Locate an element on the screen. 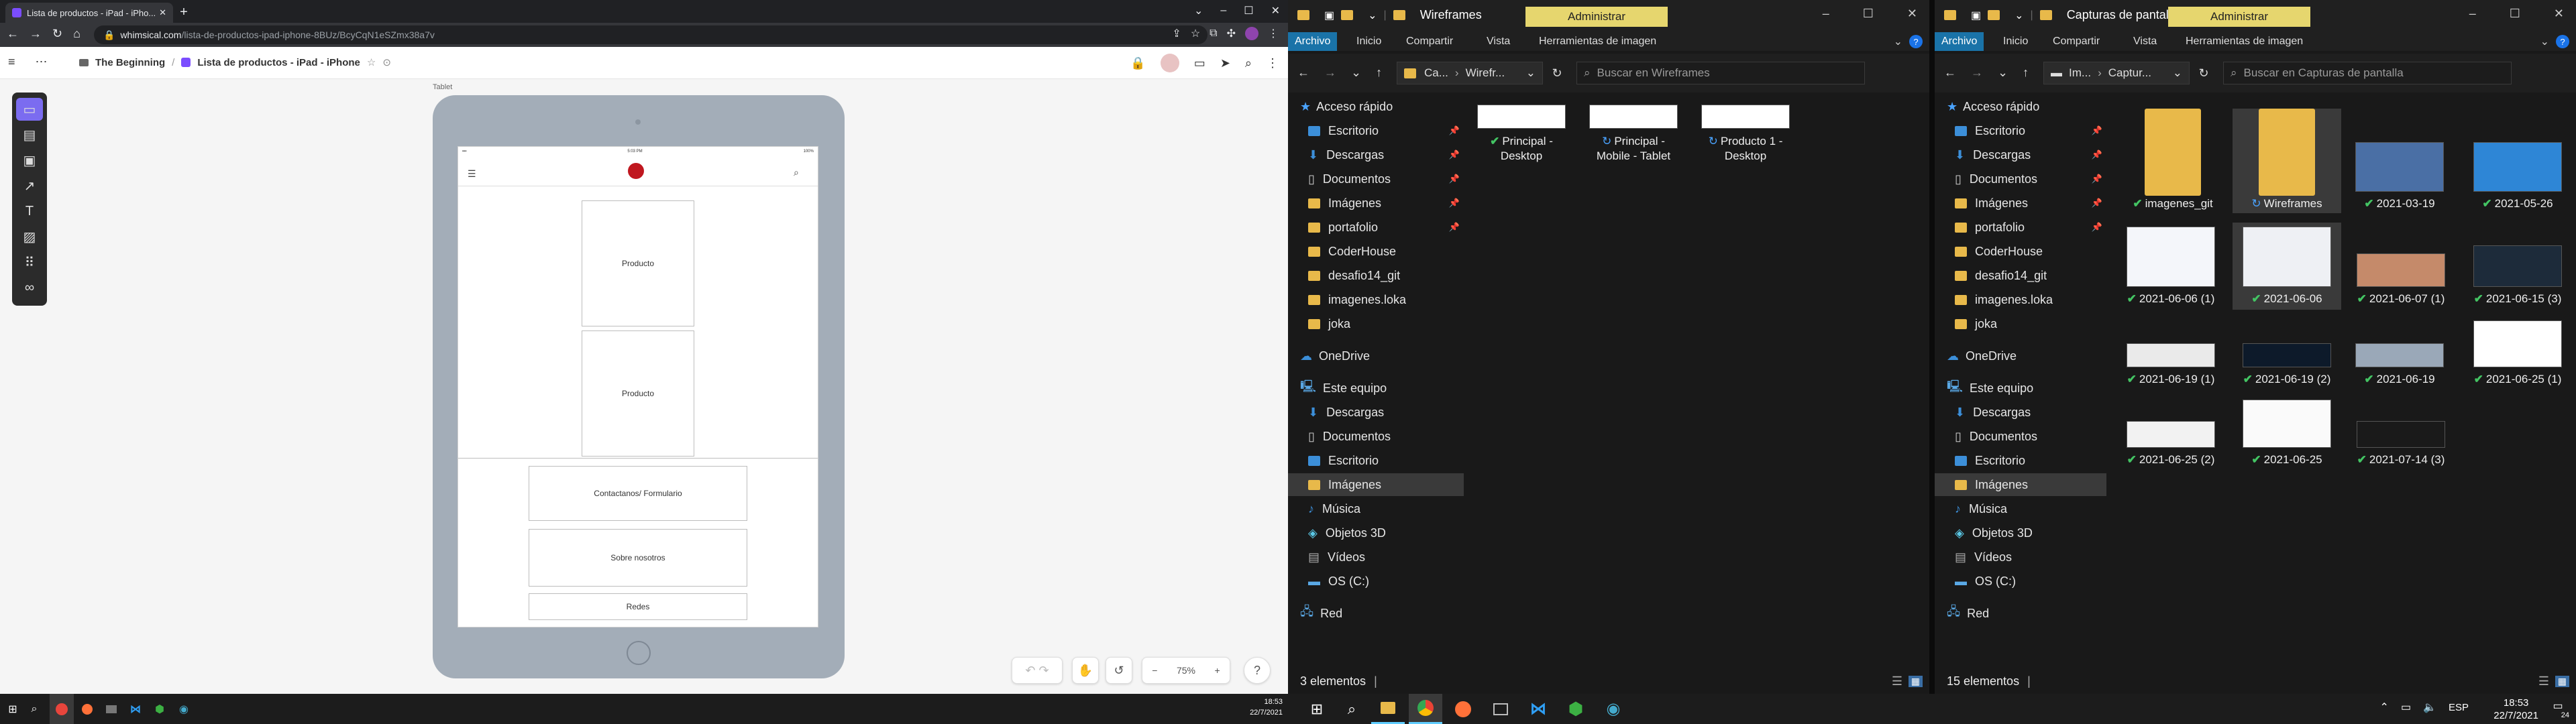  ribbon-tab-image-tools: Herramientas de imagen is located at coordinates (2244, 41).